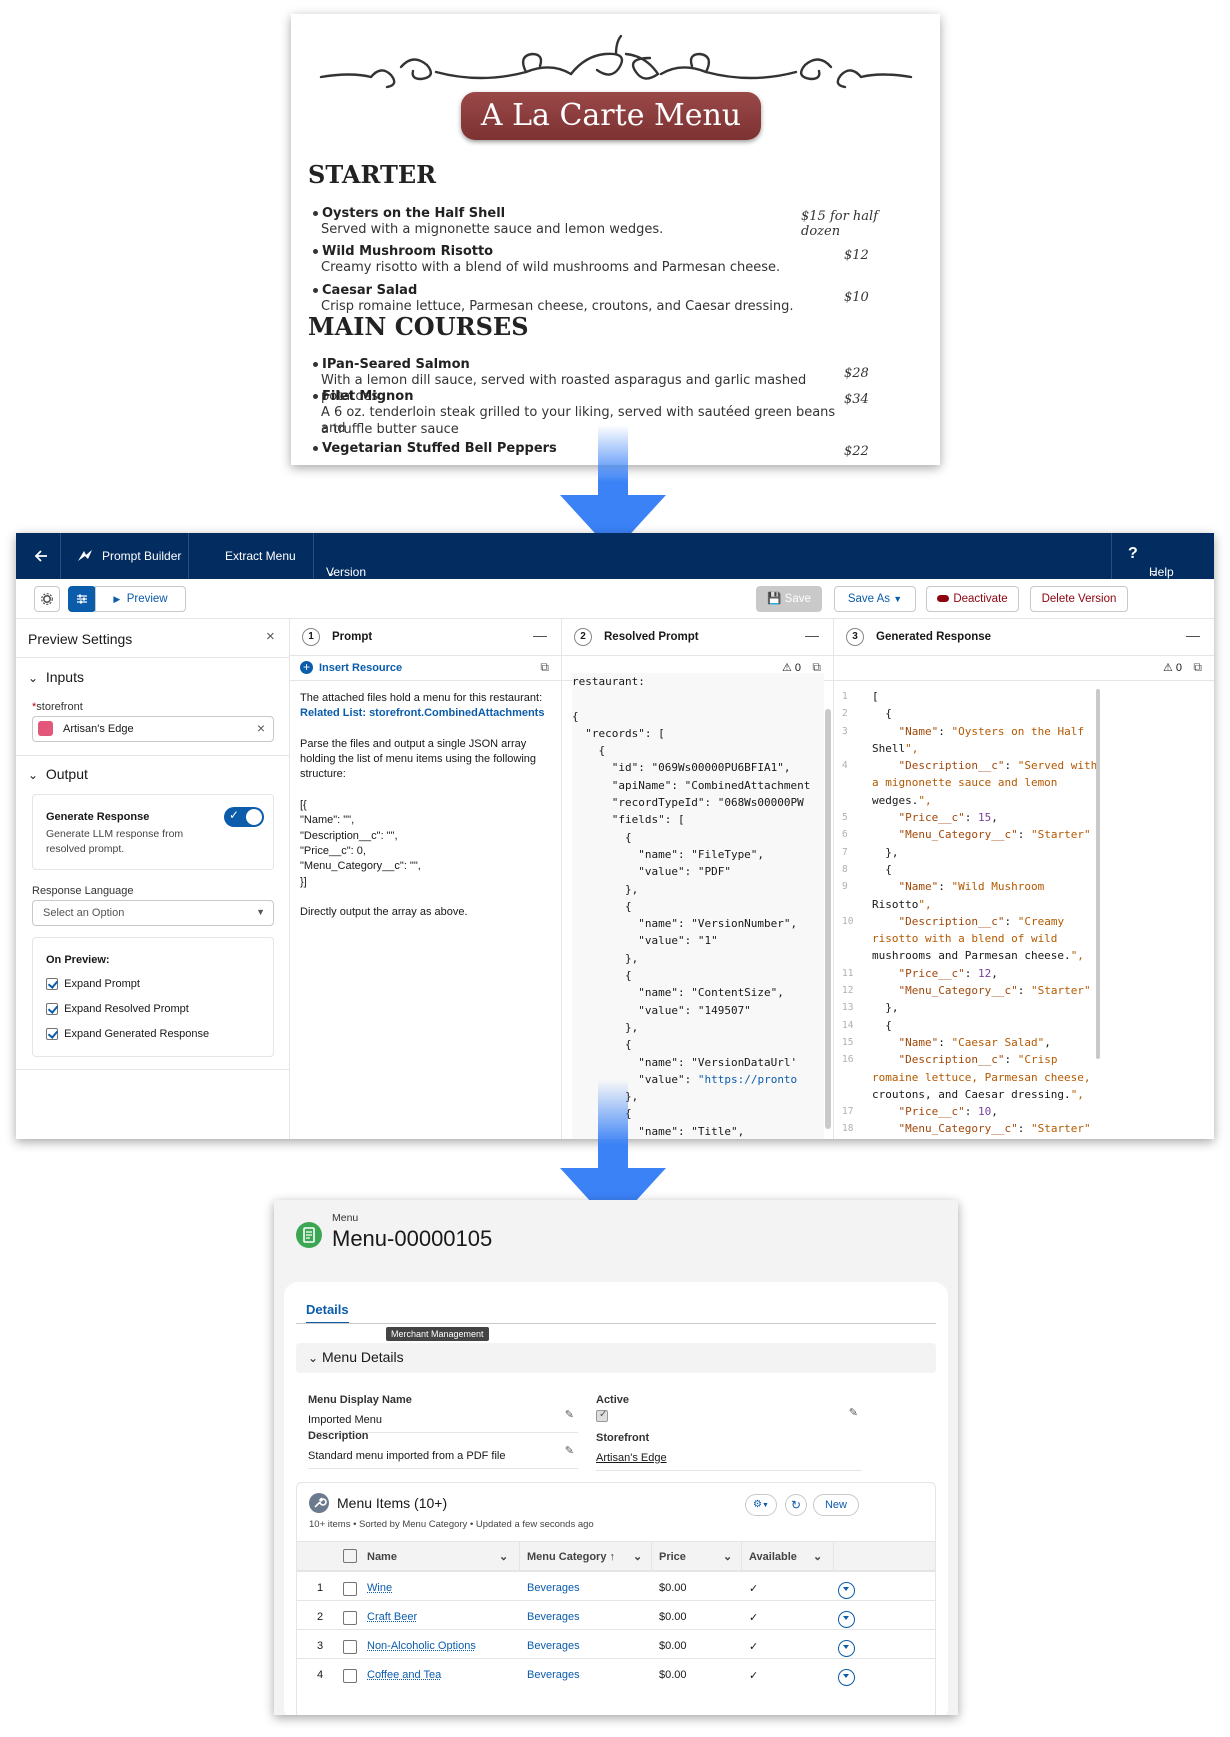 The height and width of the screenshot is (1737, 1230). What do you see at coordinates (58, 774) in the screenshot?
I see `output-section-toggle: ⌄ Output` at bounding box center [58, 774].